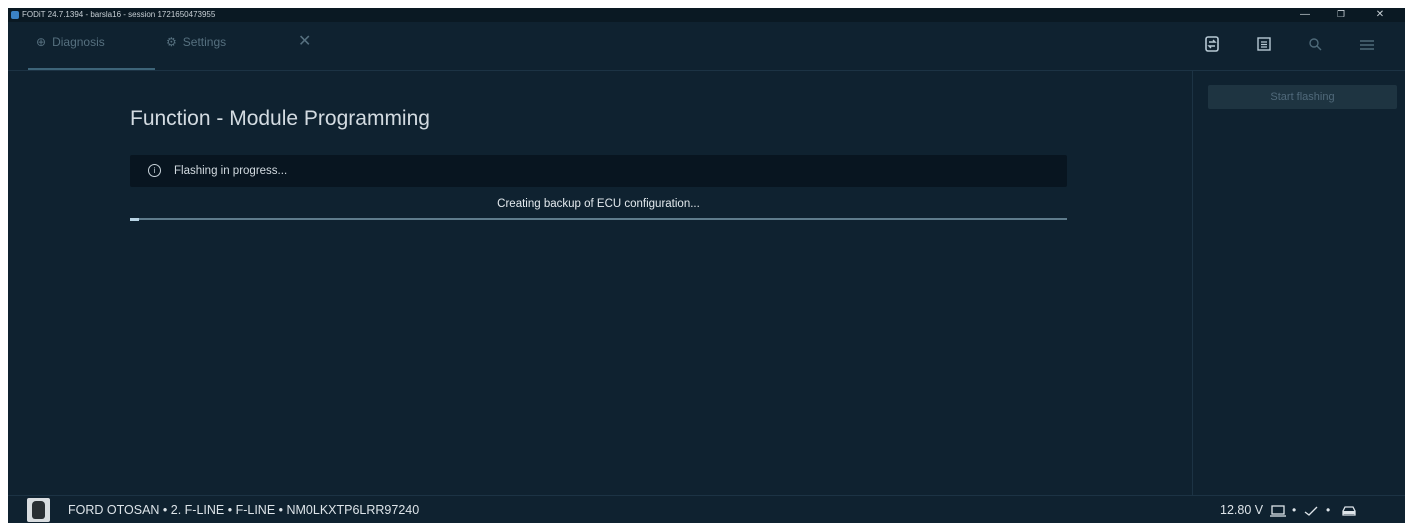  What do you see at coordinates (154, 170) in the screenshot?
I see `info-icon: i` at bounding box center [154, 170].